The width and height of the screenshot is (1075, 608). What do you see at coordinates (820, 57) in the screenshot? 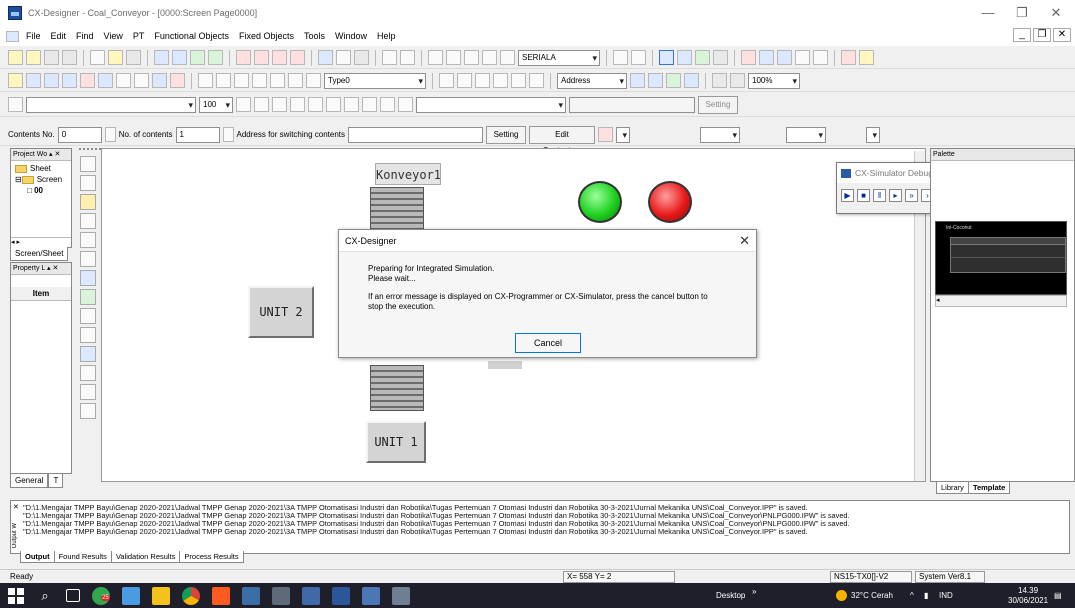
I see `settings-icon` at bounding box center [820, 57].